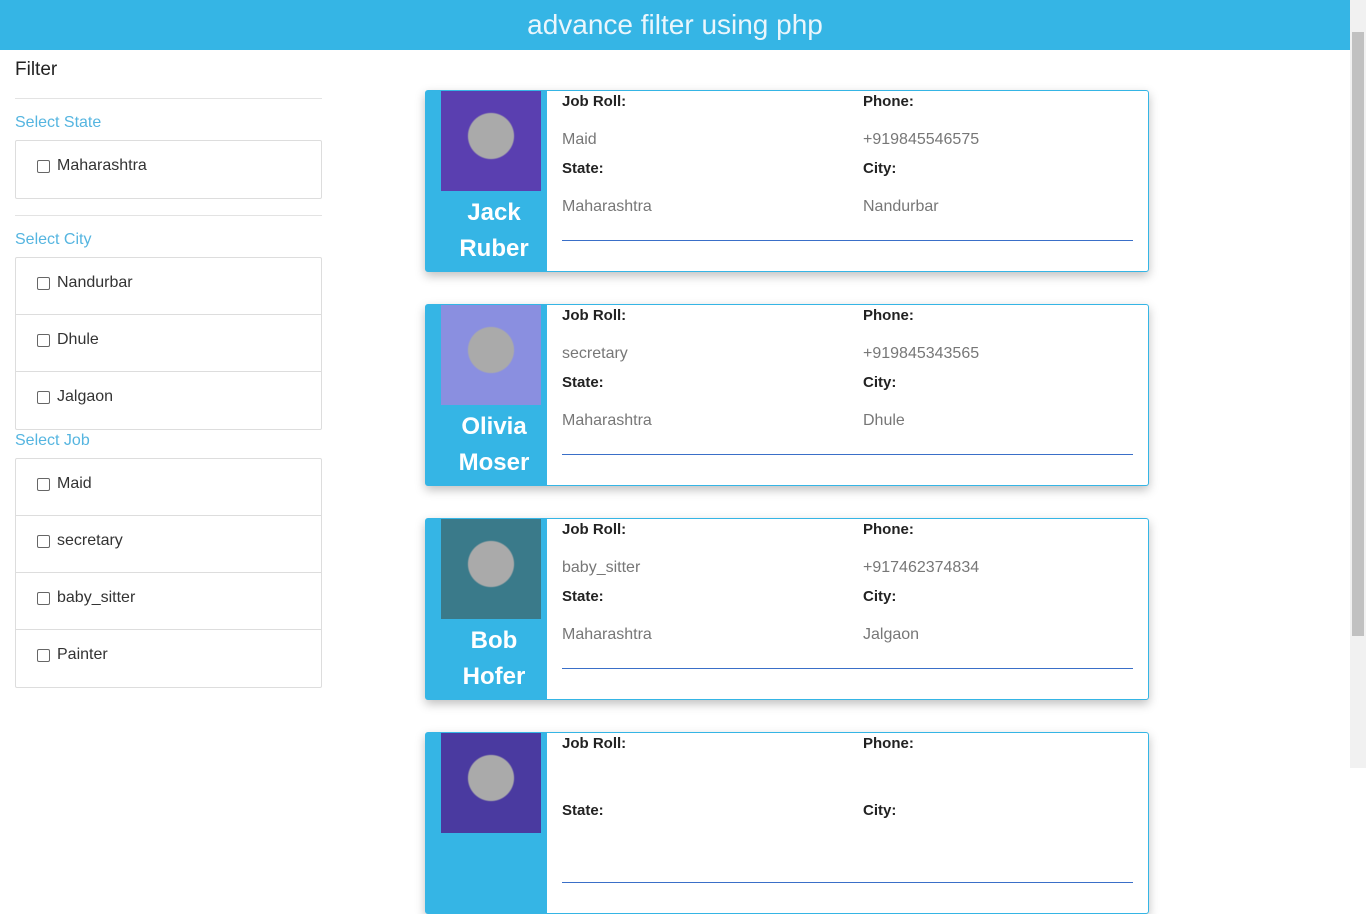 This screenshot has width=1366, height=914. What do you see at coordinates (494, 462) in the screenshot?
I see `last-name: Moser` at bounding box center [494, 462].